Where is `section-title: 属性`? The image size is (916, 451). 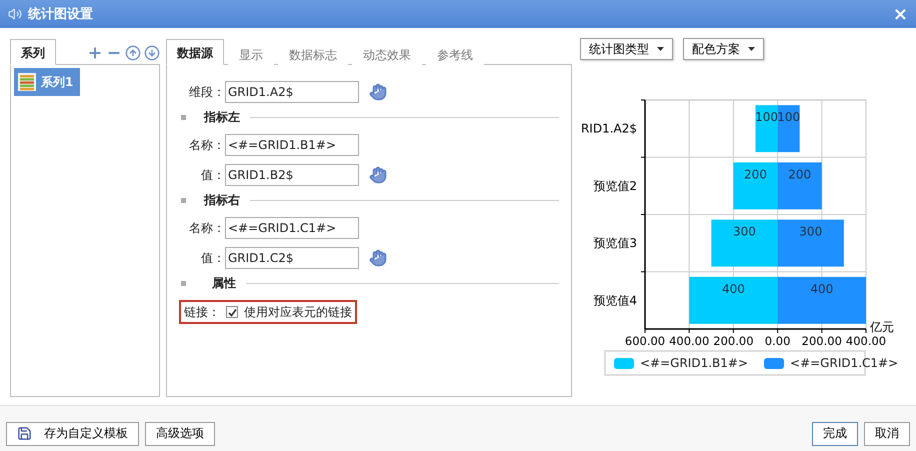 section-title: 属性 is located at coordinates (223, 283).